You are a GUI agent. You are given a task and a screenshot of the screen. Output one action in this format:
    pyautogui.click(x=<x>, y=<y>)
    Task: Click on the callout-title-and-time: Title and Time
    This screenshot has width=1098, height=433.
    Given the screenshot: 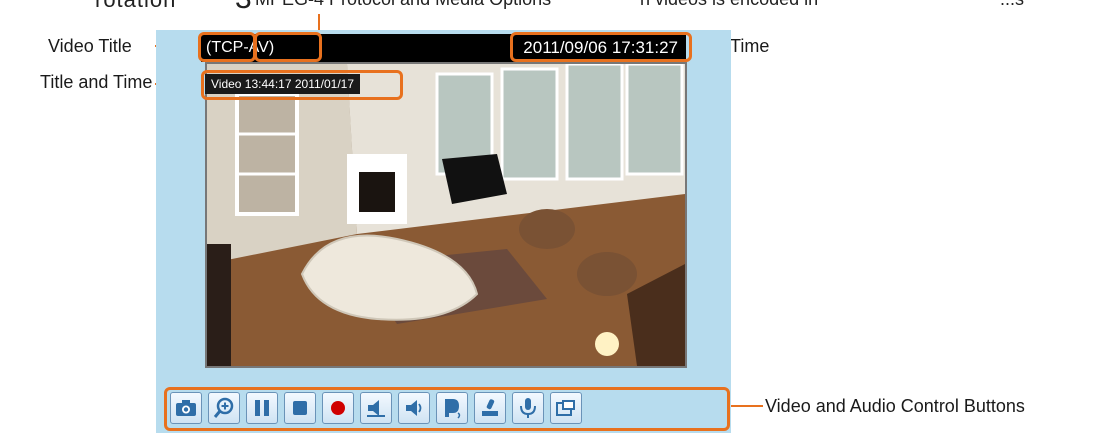 What is the action you would take?
    pyautogui.click(x=96, y=82)
    